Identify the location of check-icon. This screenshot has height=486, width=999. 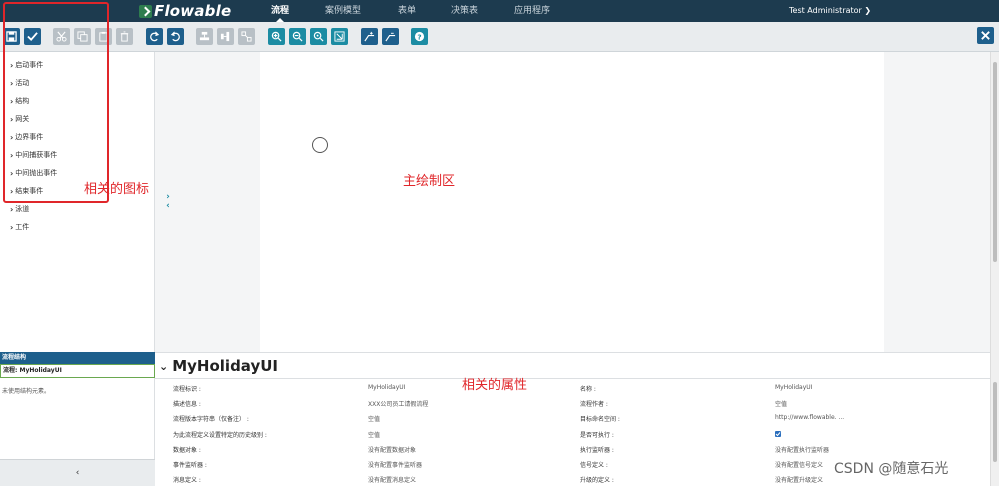
(778, 434).